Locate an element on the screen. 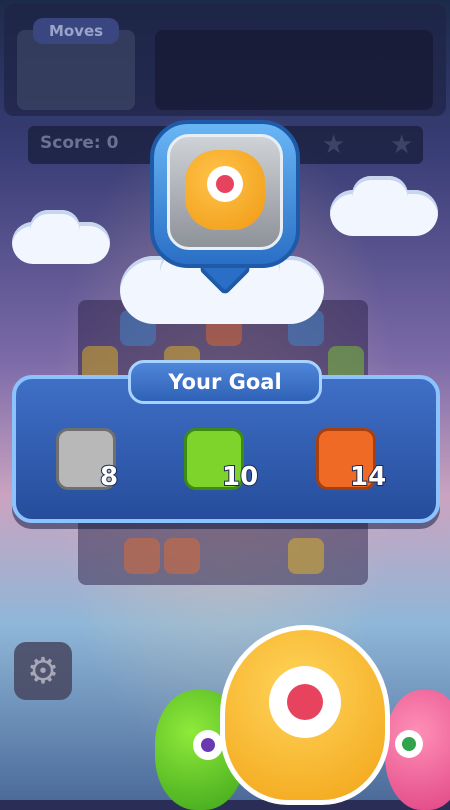 The width and height of the screenshot is (450, 810). goal-count: 10 is located at coordinates (240, 477).